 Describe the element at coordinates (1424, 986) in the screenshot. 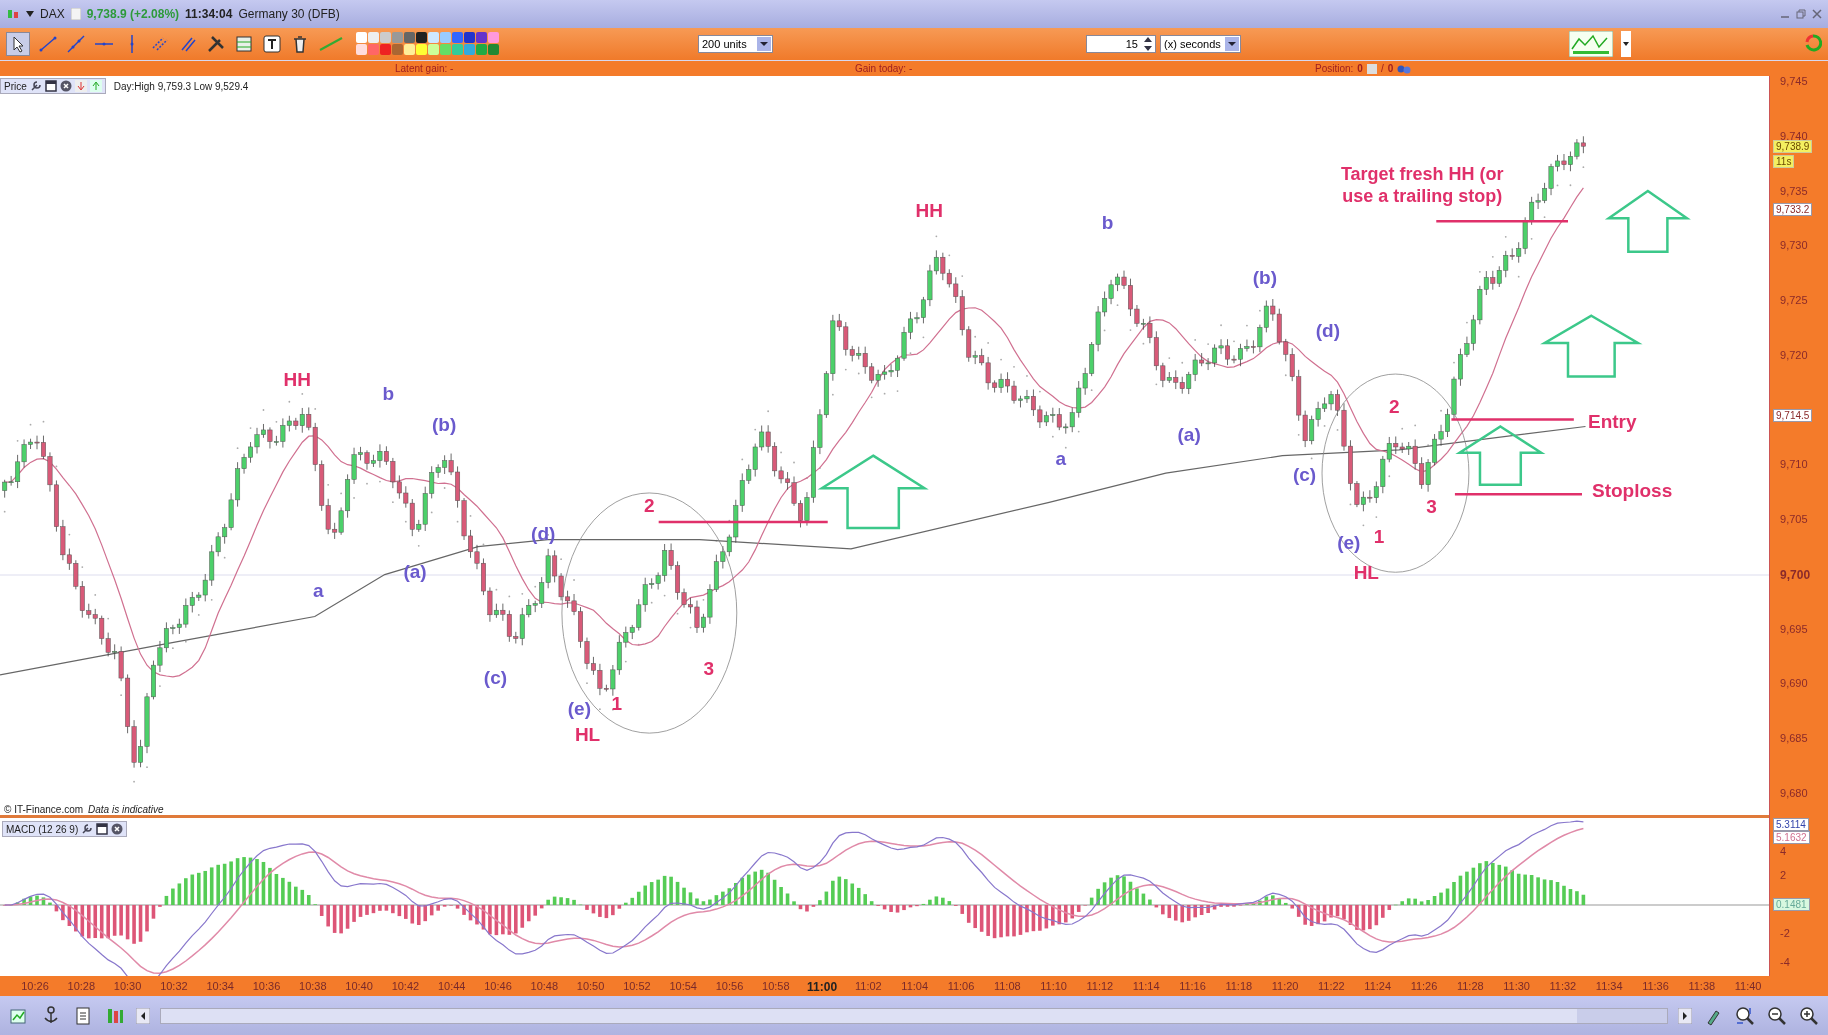

I see `time-tick: 11:26` at that location.